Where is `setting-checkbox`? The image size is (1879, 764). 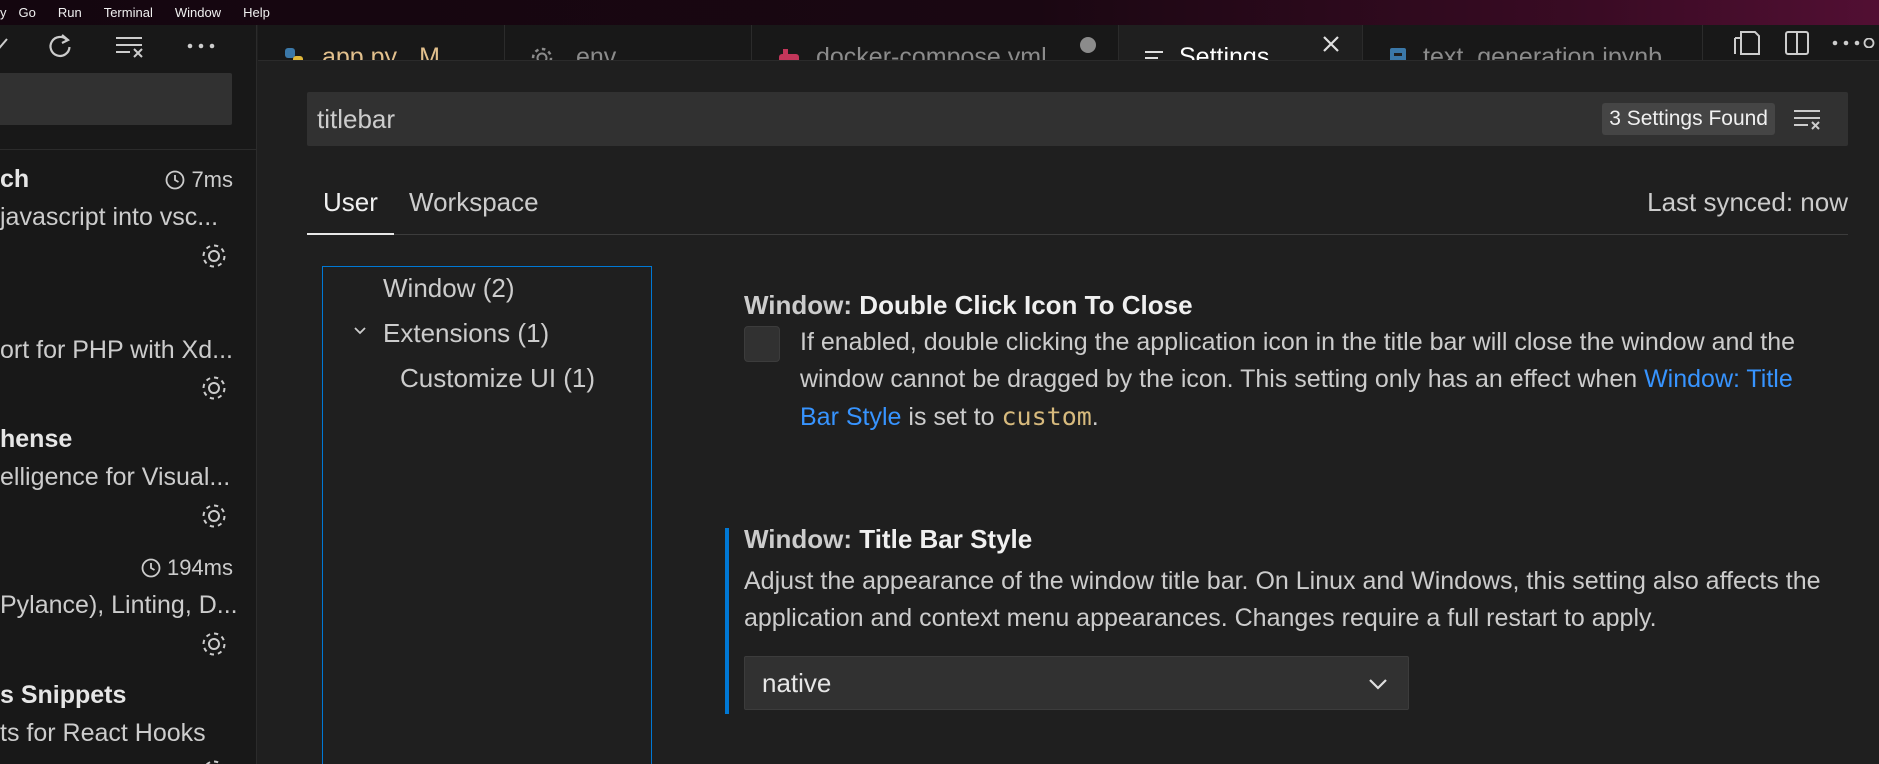 setting-checkbox is located at coordinates (762, 344).